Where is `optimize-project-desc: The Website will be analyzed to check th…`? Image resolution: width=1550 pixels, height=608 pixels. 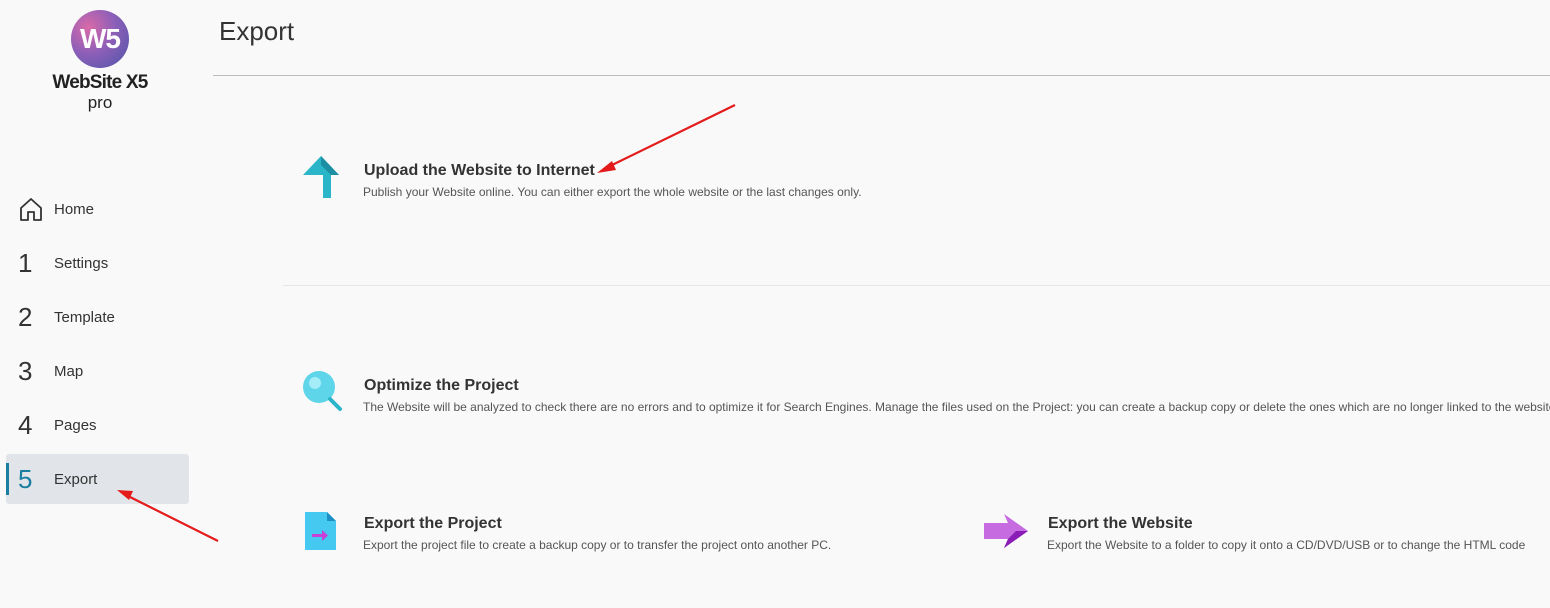
optimize-project-desc: The Website will be analyzed to check th… is located at coordinates (956, 407).